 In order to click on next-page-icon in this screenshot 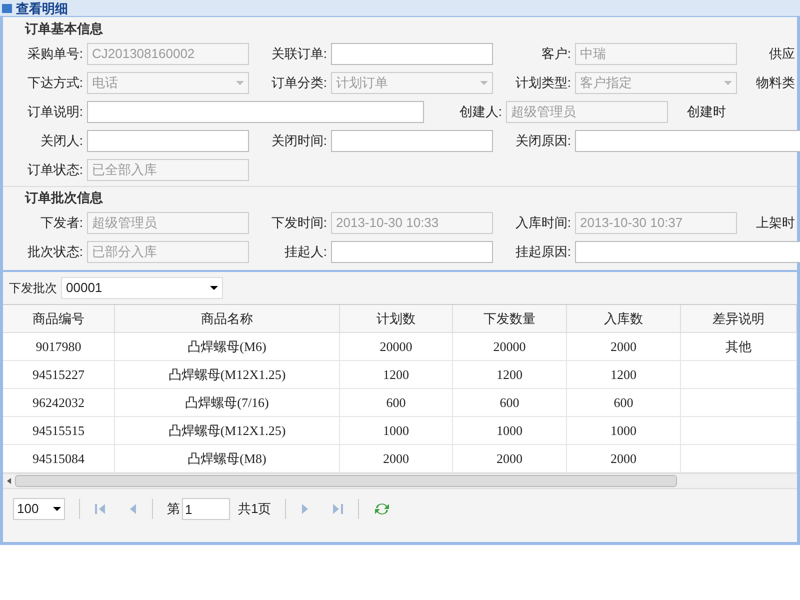, I will do `click(305, 509)`.